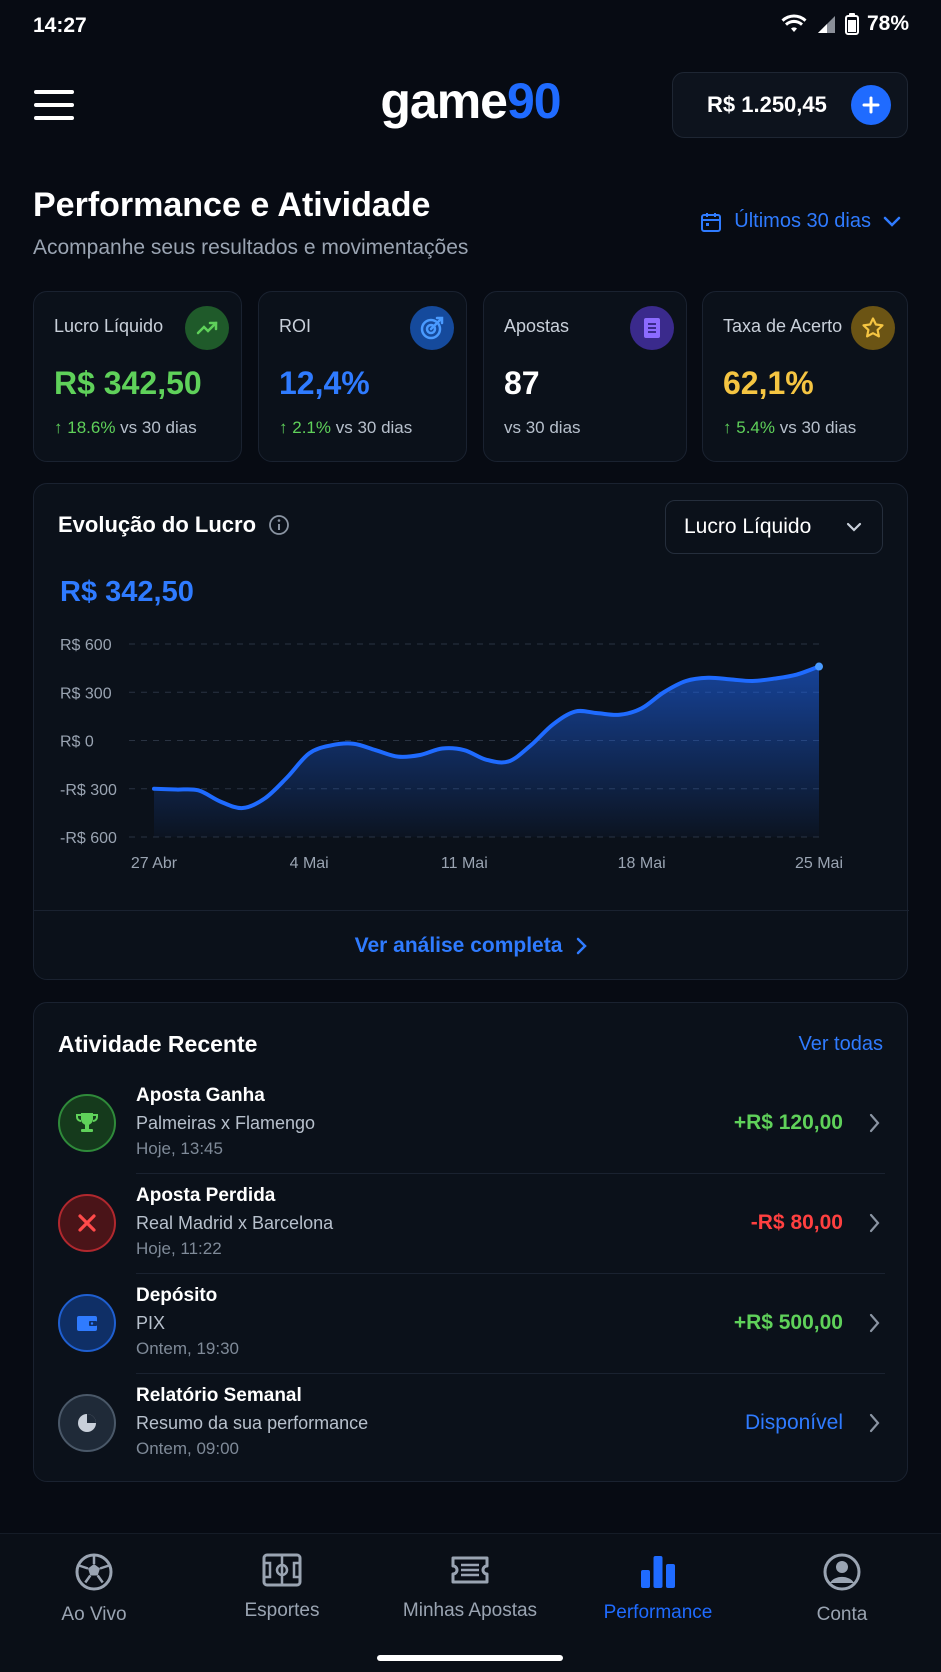  Describe the element at coordinates (819, 863) in the screenshot. I see `x-tick-label: 25 Mai` at that location.